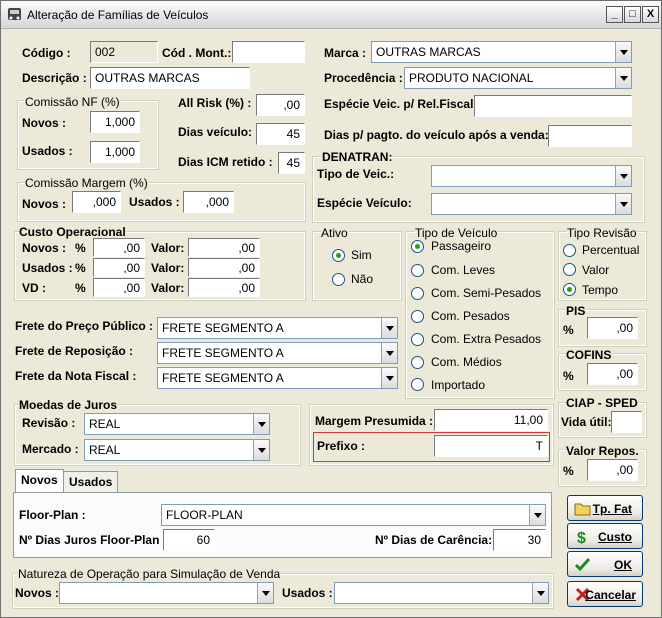 The width and height of the screenshot is (662, 618). Describe the element at coordinates (491, 446) in the screenshot. I see `prefixo-field: T` at that location.